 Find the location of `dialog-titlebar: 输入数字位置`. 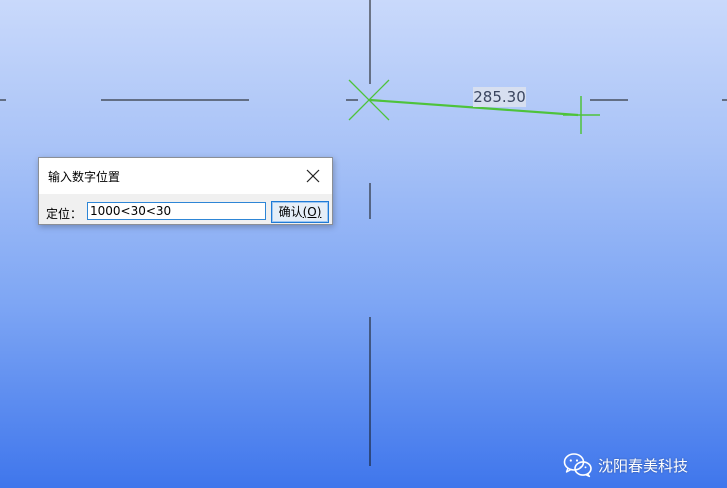

dialog-titlebar: 输入数字位置 is located at coordinates (185, 176).